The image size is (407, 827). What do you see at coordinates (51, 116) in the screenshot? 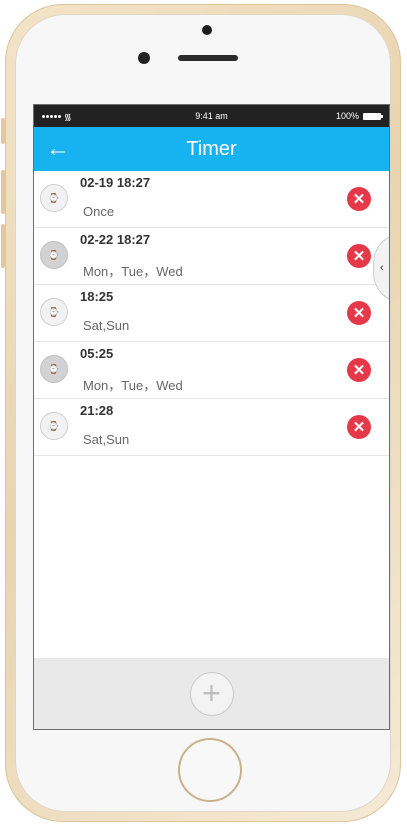
I see `signal-icon` at bounding box center [51, 116].